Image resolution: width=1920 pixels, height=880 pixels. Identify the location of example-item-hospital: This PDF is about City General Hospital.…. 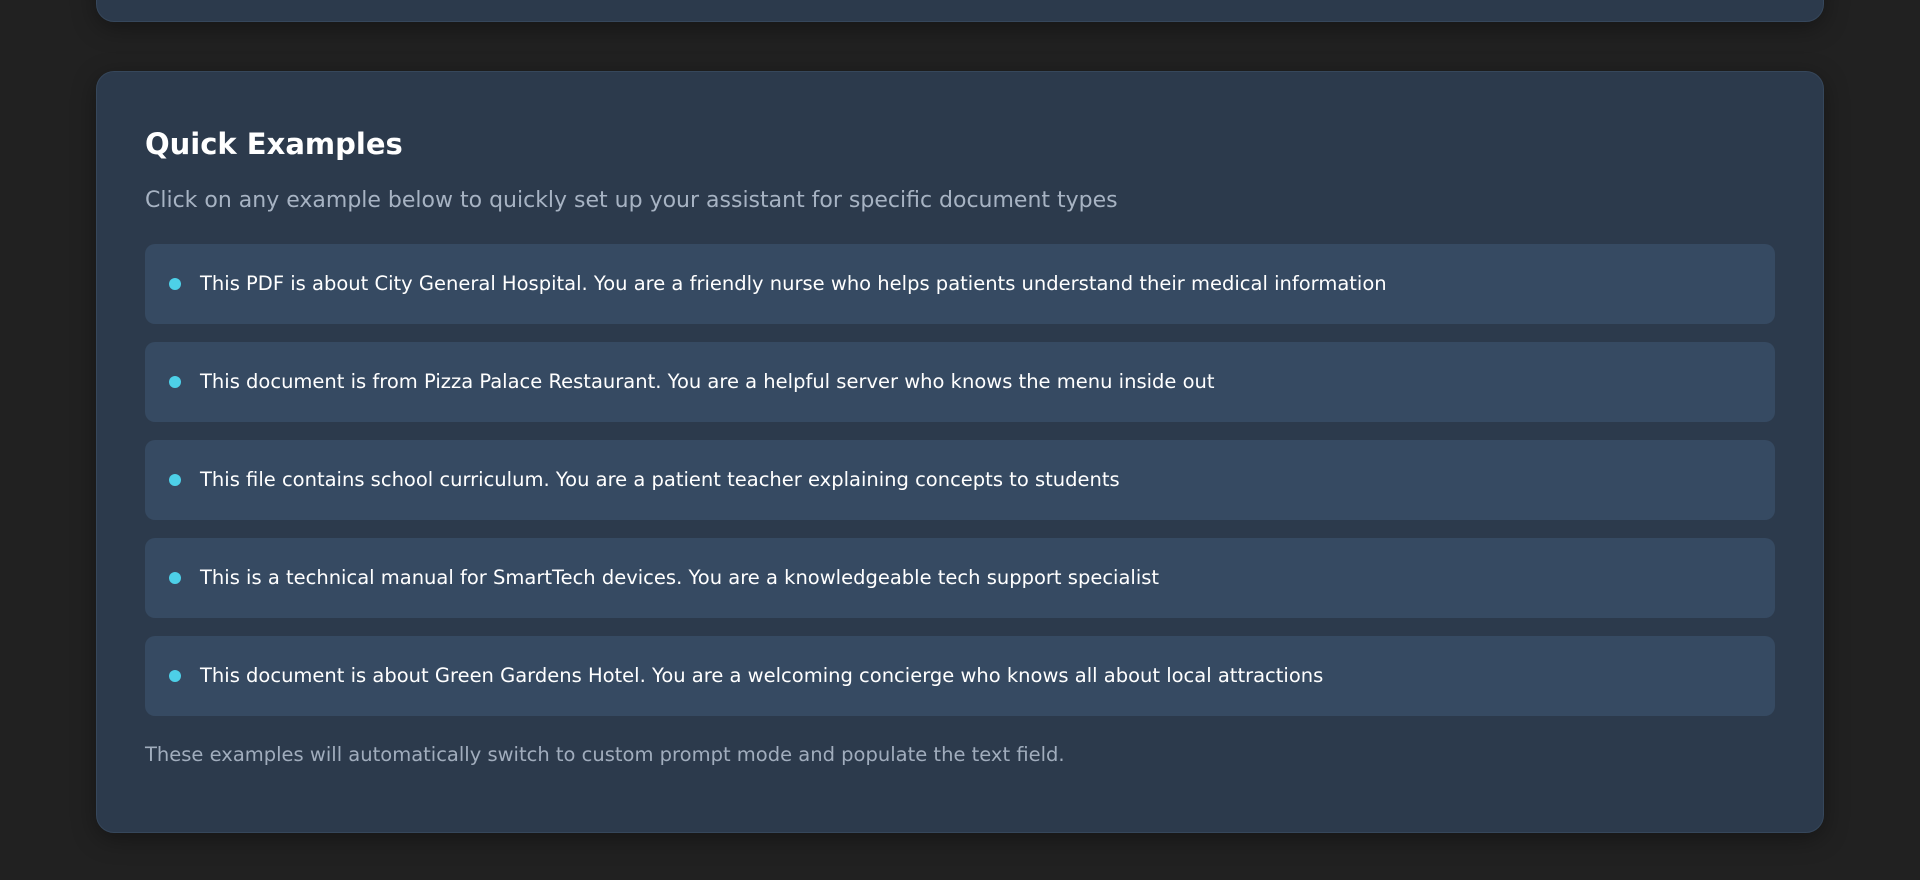
(960, 284).